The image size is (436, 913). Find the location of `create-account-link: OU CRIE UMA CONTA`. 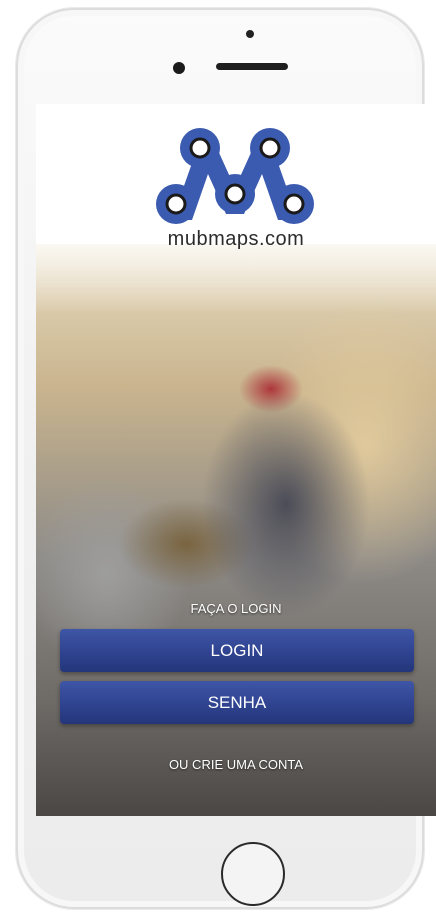

create-account-link: OU CRIE UMA CONTA is located at coordinates (236, 764).